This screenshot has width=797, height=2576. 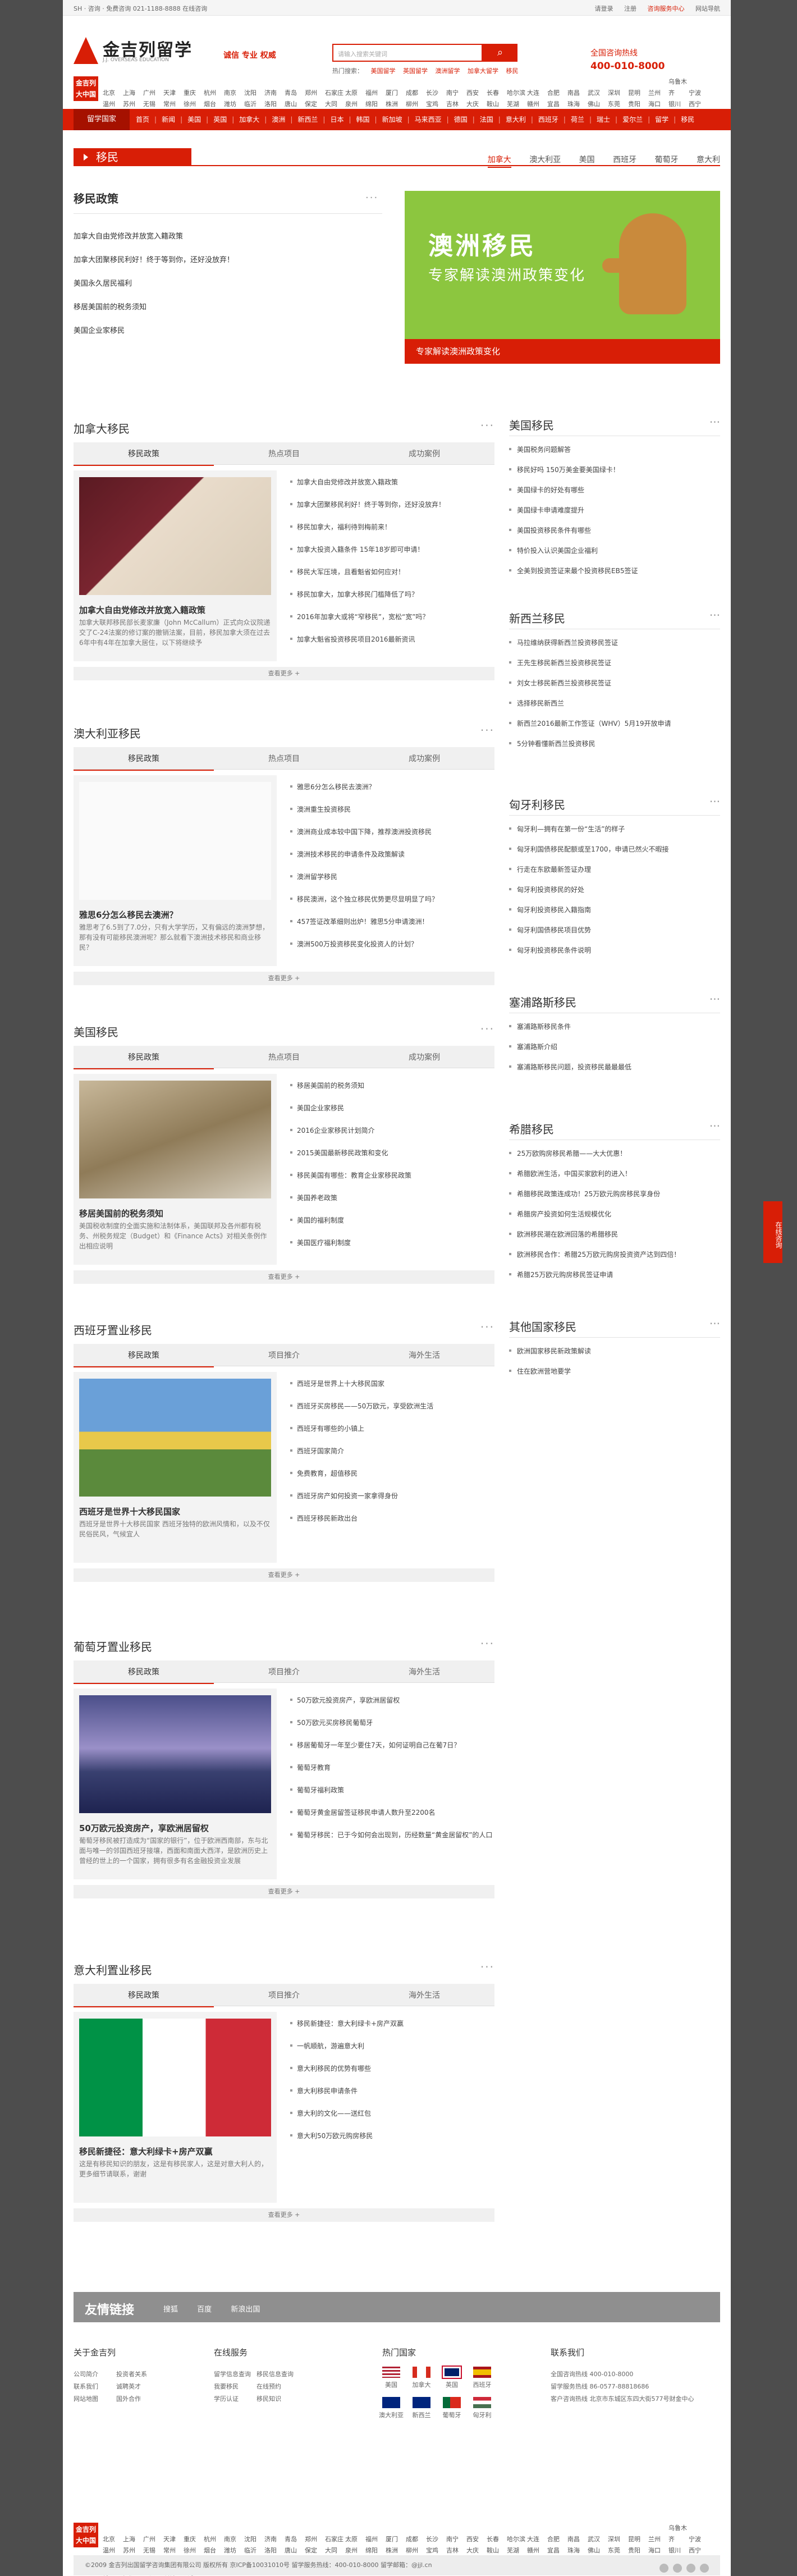 What do you see at coordinates (113, 2550) in the screenshot?
I see `city-link: 温州` at bounding box center [113, 2550].